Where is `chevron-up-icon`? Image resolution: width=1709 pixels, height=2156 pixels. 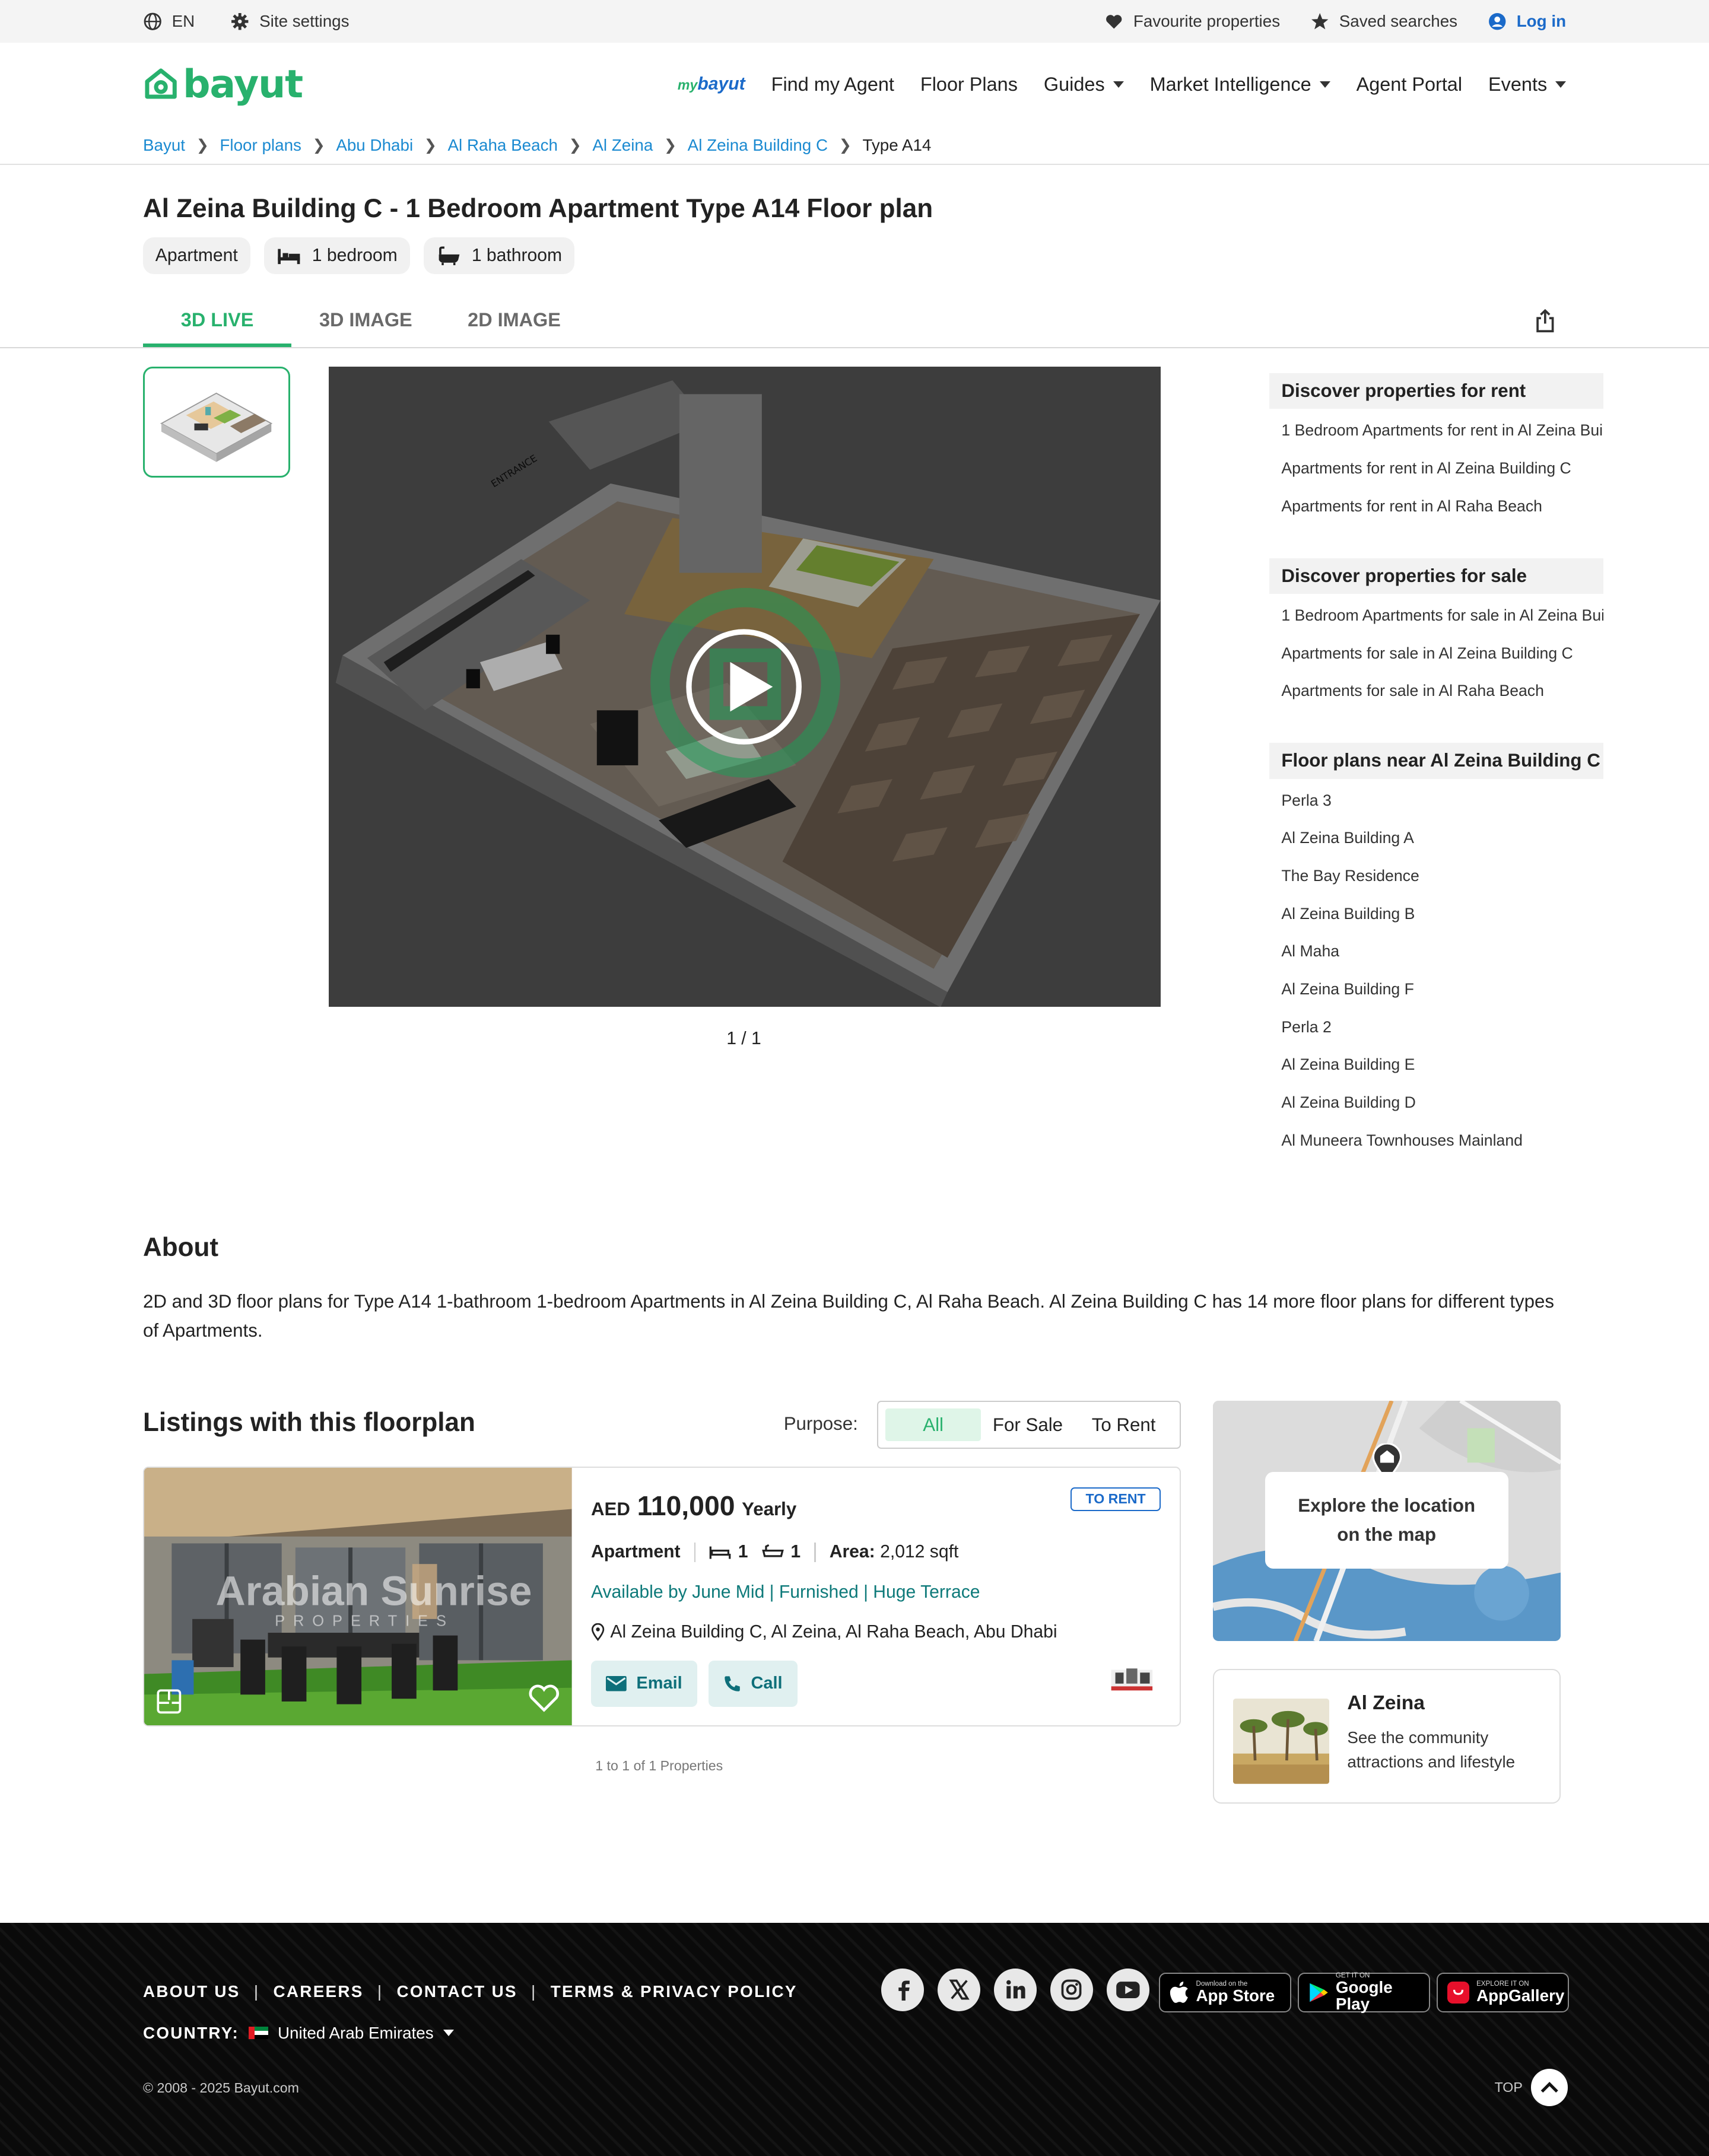 chevron-up-icon is located at coordinates (1549, 2087).